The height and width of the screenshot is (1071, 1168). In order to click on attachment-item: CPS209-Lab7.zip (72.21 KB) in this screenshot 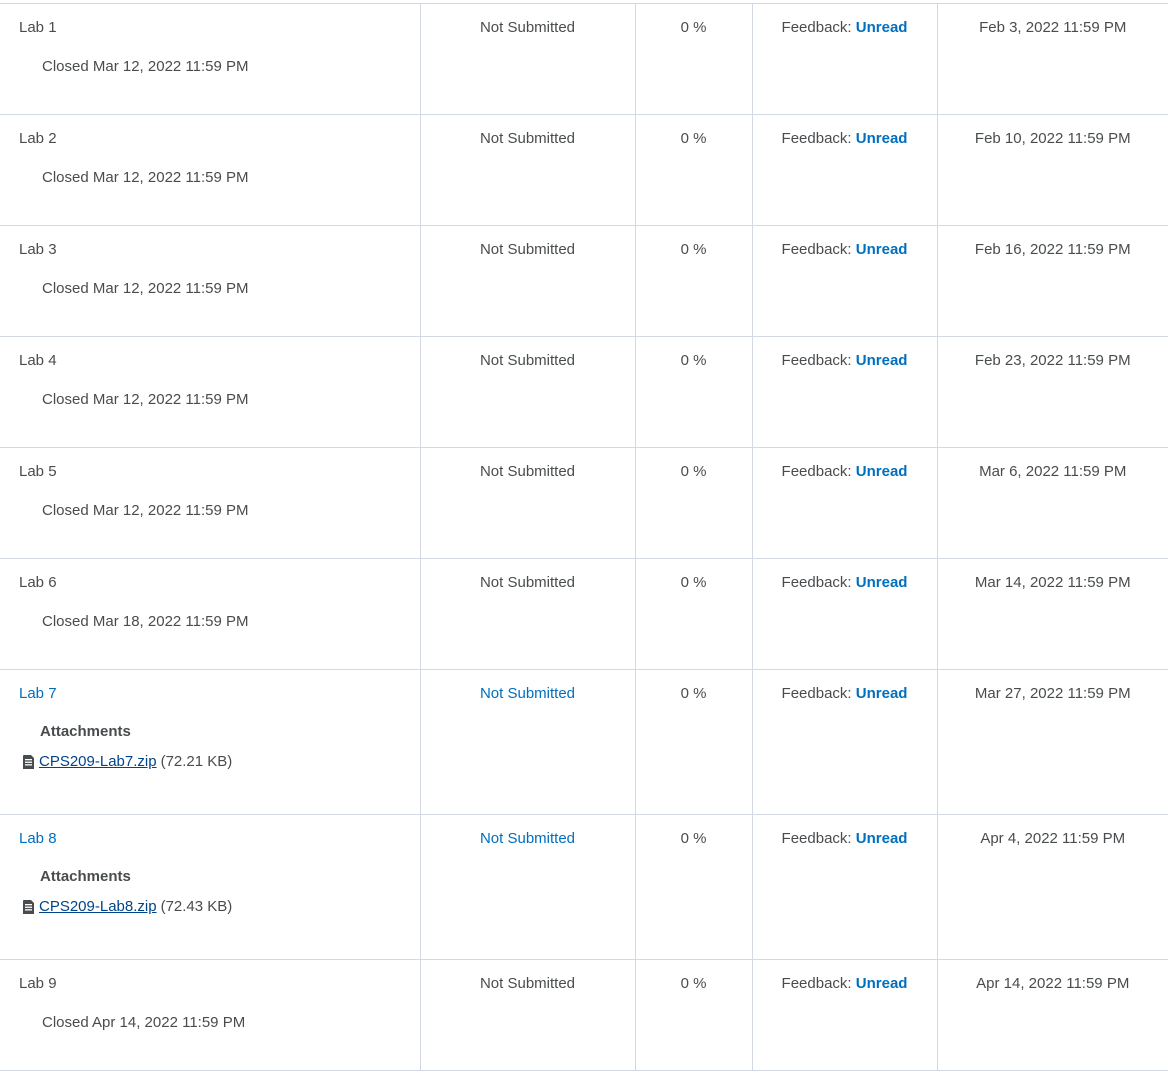, I will do `click(210, 756)`.